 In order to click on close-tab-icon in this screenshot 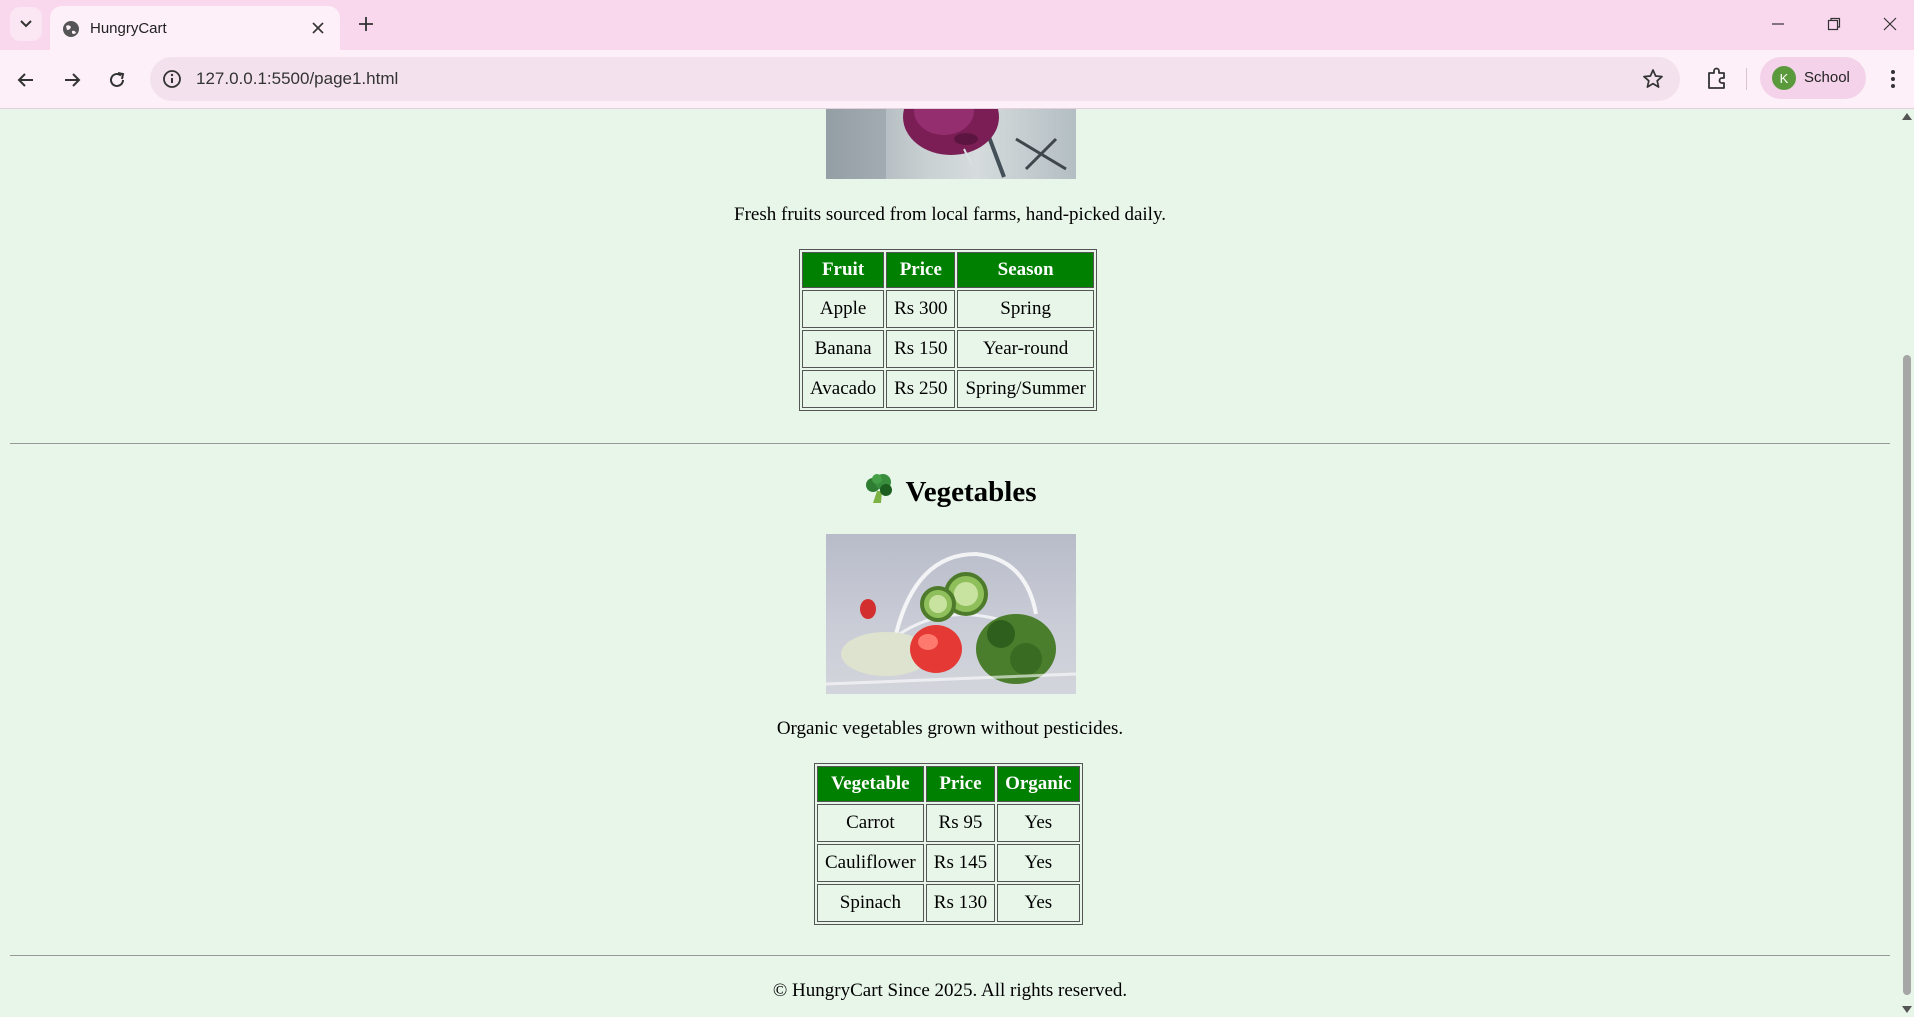, I will do `click(318, 28)`.